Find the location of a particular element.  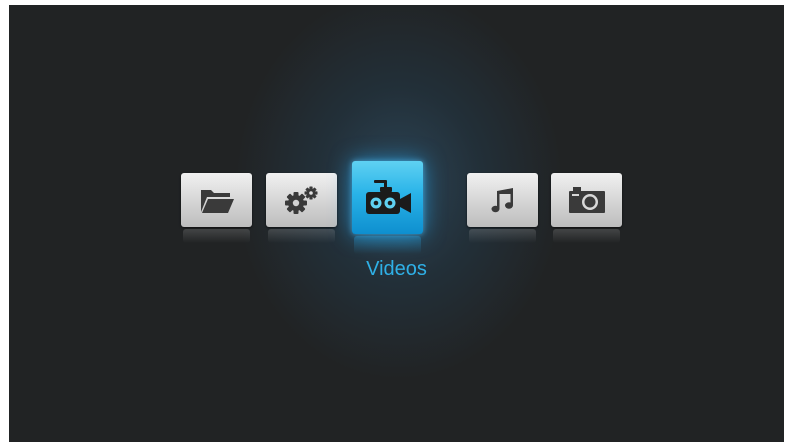

menu-item-photos is located at coordinates (586, 208).